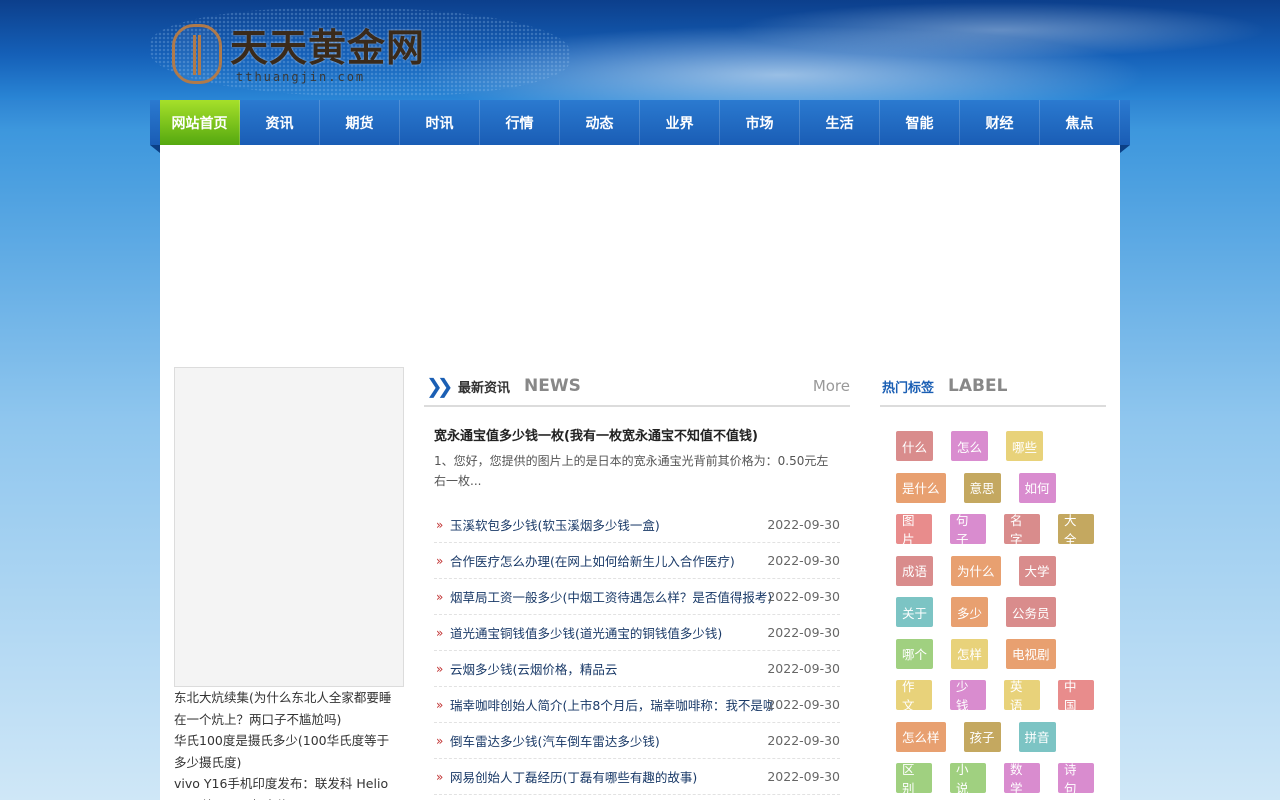 This screenshot has height=800, width=1280. What do you see at coordinates (289, 527) in the screenshot?
I see `featured-image-placeholder` at bounding box center [289, 527].